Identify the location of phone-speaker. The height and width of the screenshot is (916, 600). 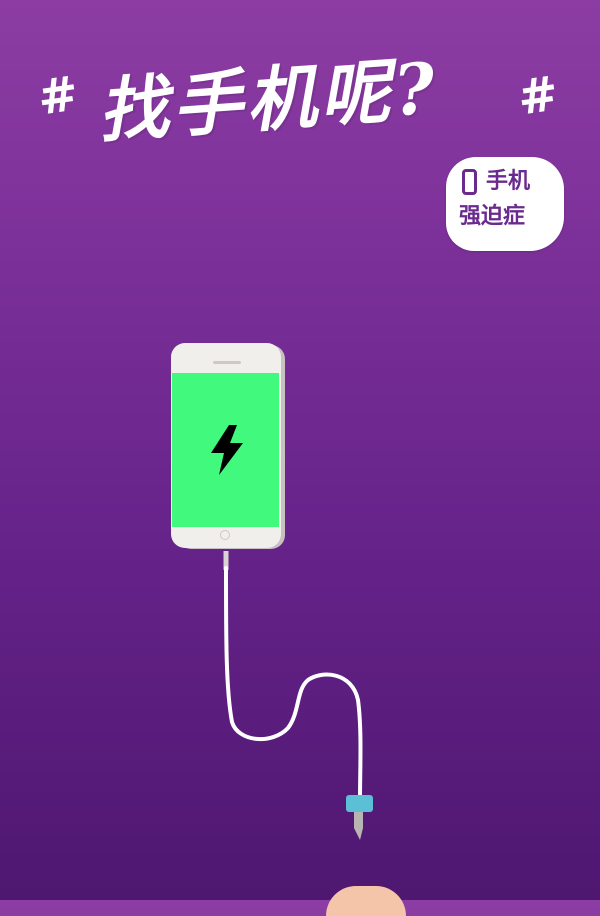
(227, 362).